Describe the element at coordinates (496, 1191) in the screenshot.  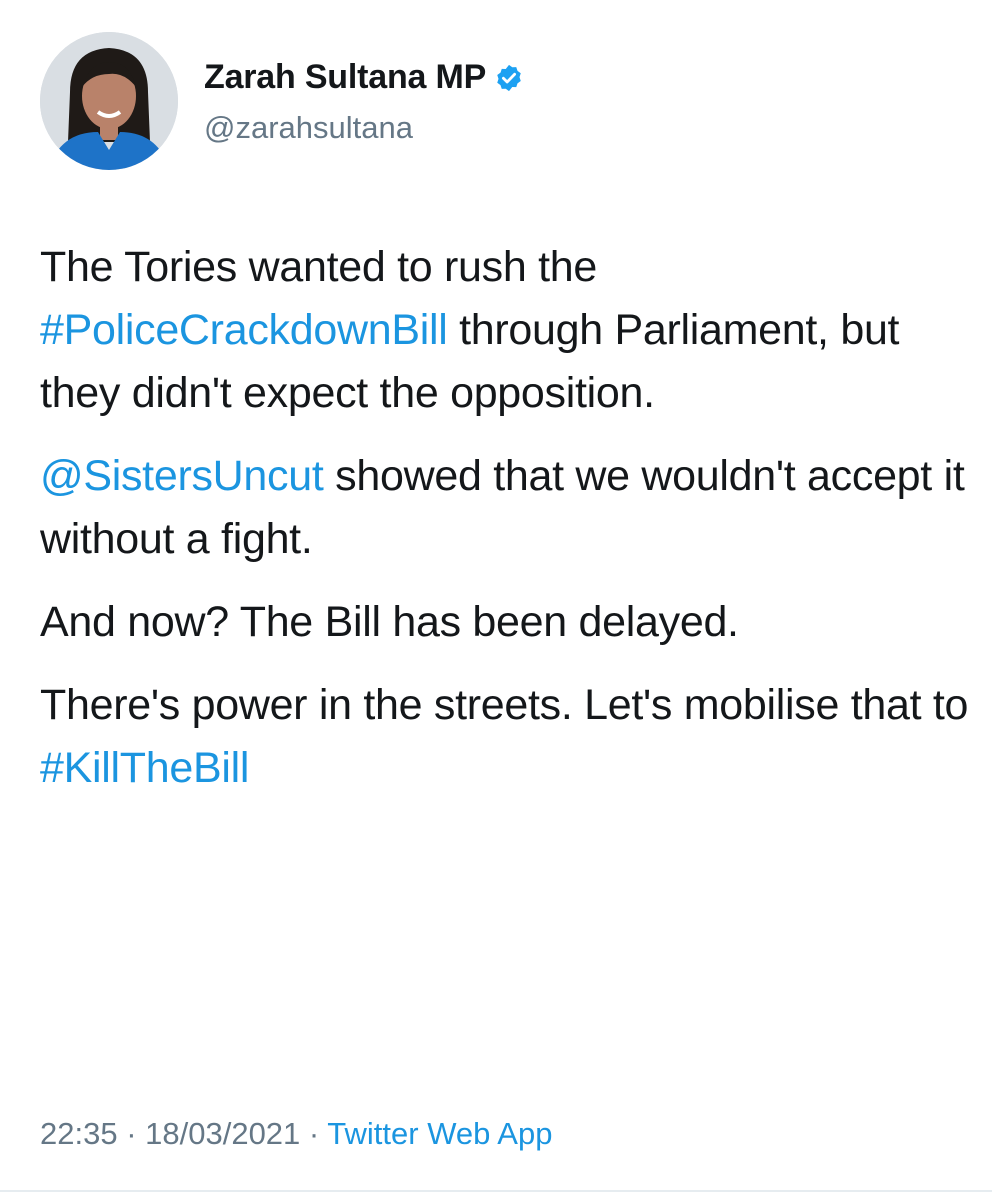
I see `divider` at that location.